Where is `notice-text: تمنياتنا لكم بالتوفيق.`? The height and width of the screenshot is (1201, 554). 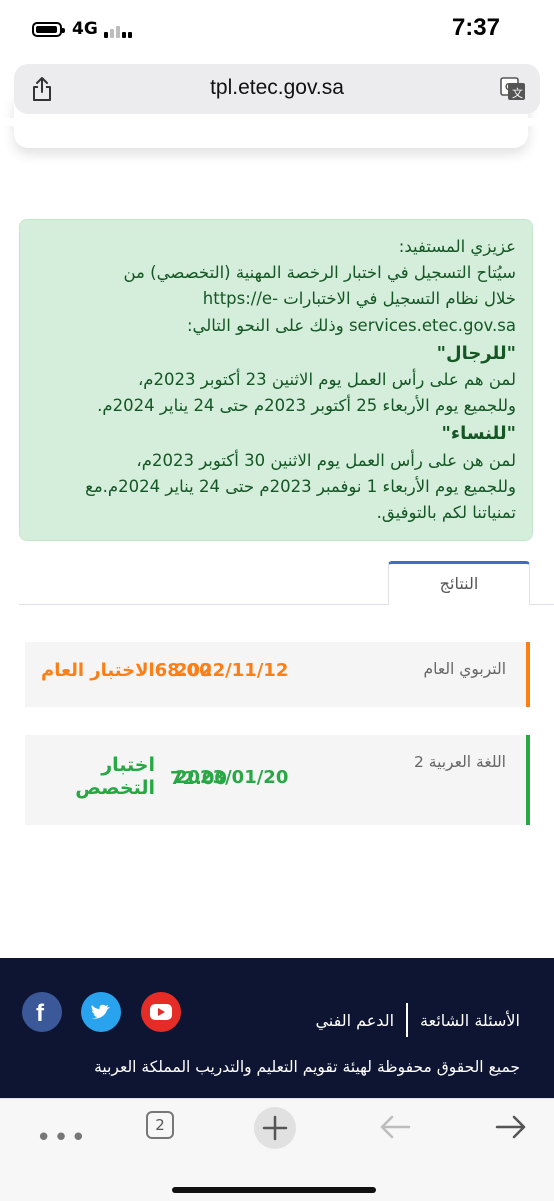 notice-text: تمنياتنا لكم بالتوفيق. is located at coordinates (446, 513).